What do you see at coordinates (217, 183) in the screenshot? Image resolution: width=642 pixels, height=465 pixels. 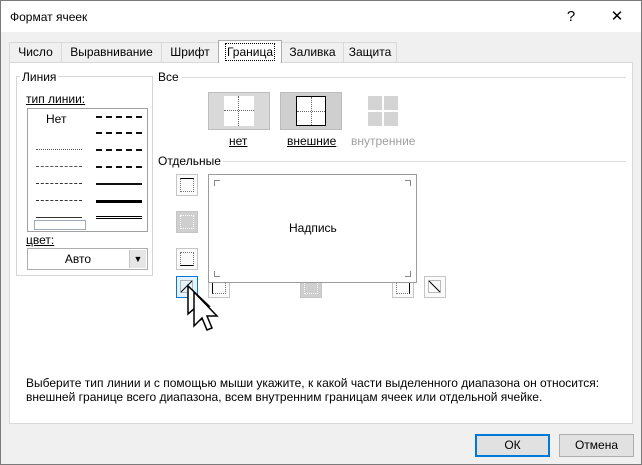 I see `preview-corner-tl` at bounding box center [217, 183].